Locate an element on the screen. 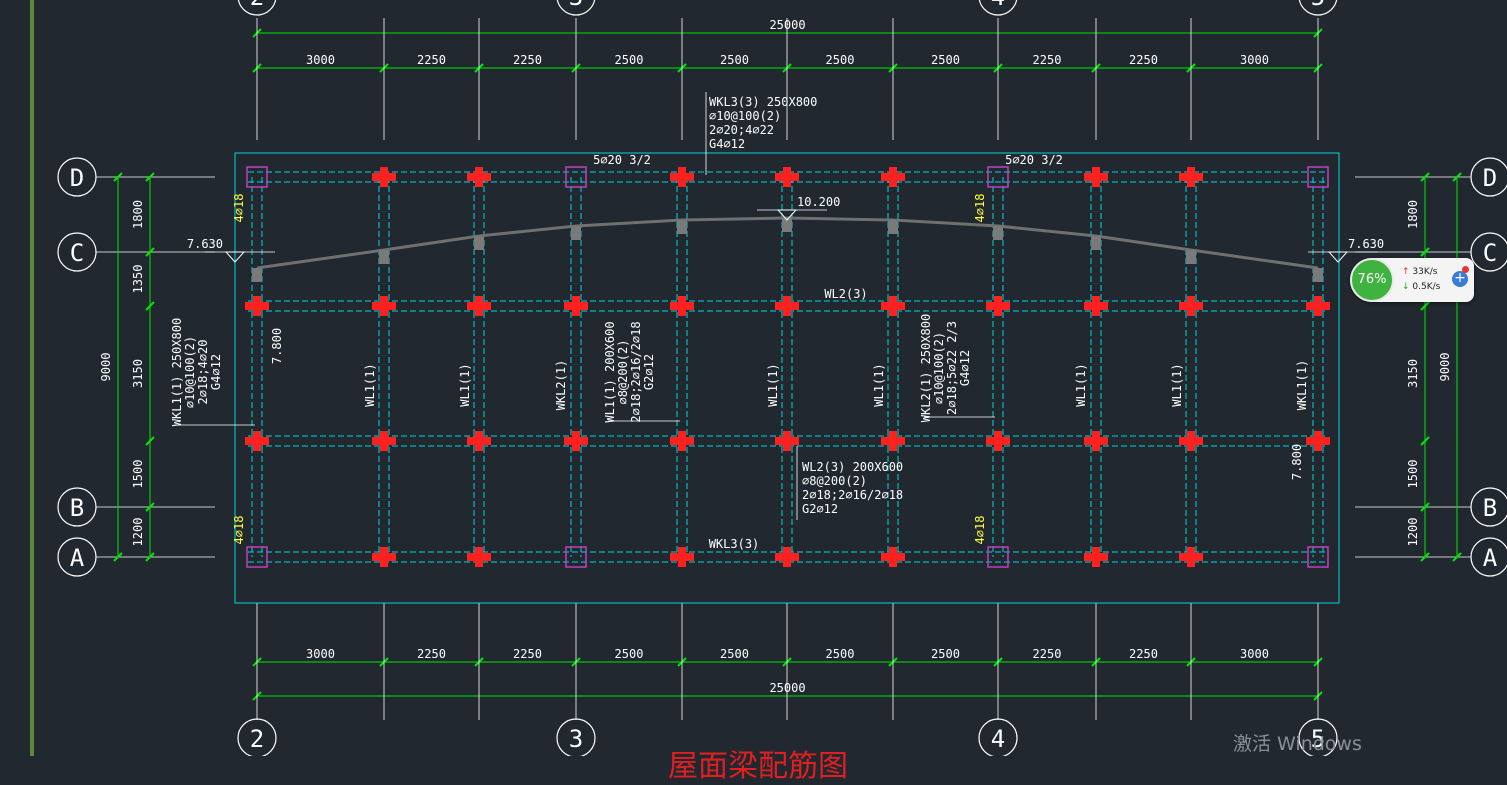  callout-wl1: WL1(1) 200X600 is located at coordinates (610, 371).